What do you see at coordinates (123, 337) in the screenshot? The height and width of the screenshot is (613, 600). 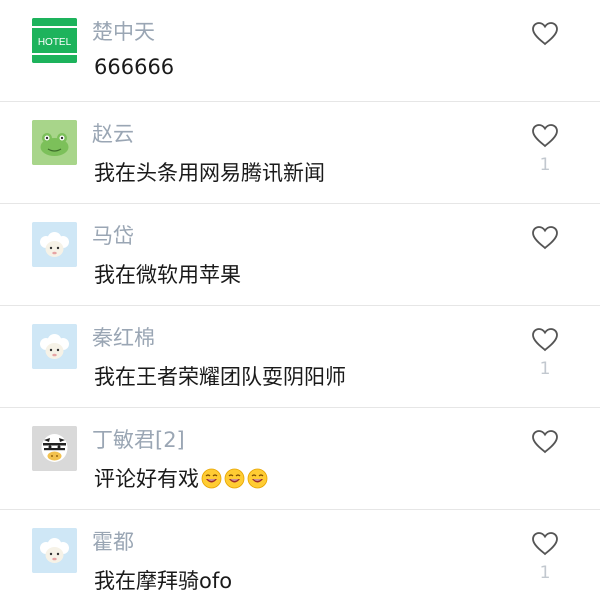 I see `username: 秦红棉` at bounding box center [123, 337].